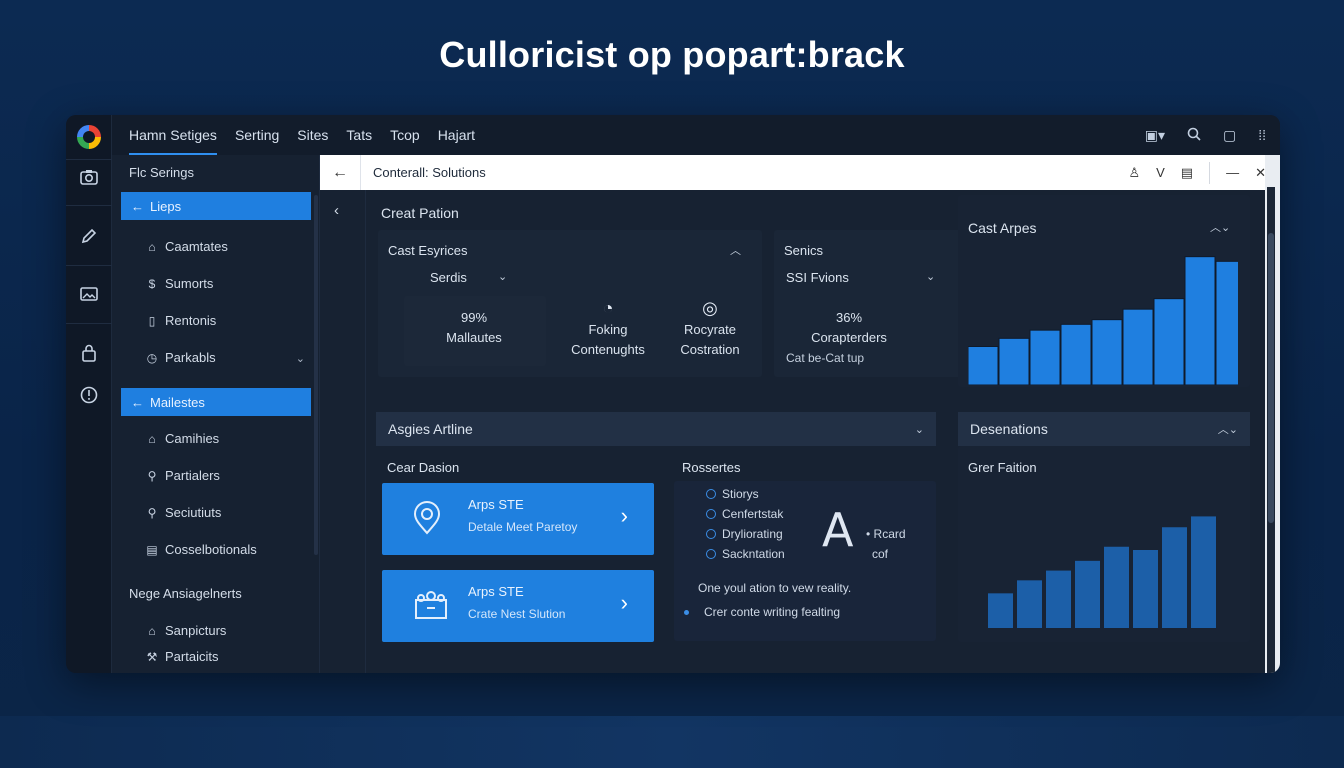  I want to click on content-header: ← Conterall: Solutions ♙ V ▤ — ✕, so click(800, 172).